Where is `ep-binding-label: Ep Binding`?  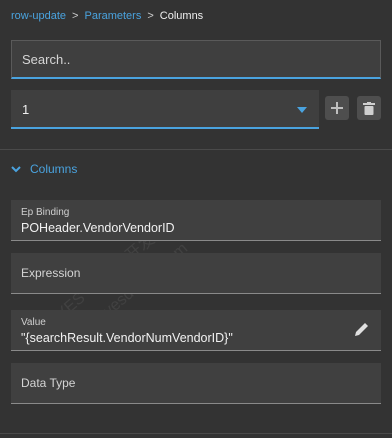 ep-binding-label: Ep Binding is located at coordinates (45, 212).